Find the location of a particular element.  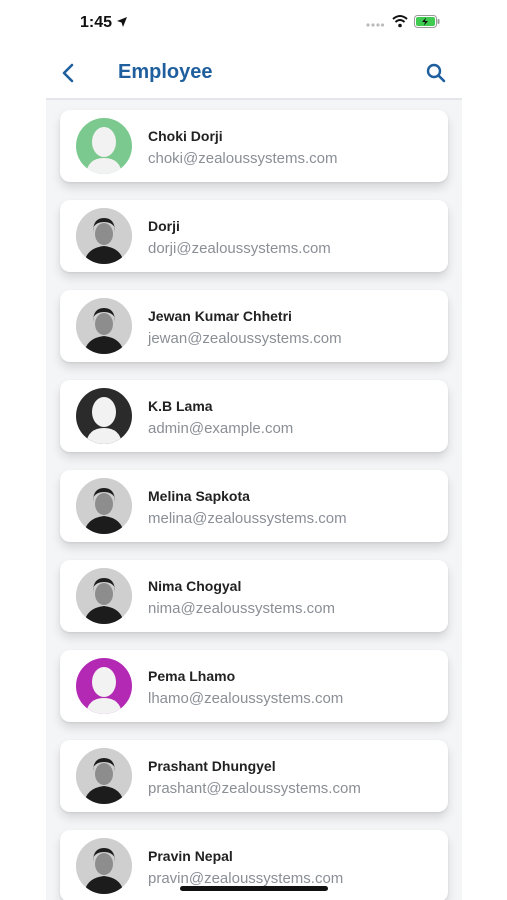

employee-name: Pravin Nepal is located at coordinates (190, 856).